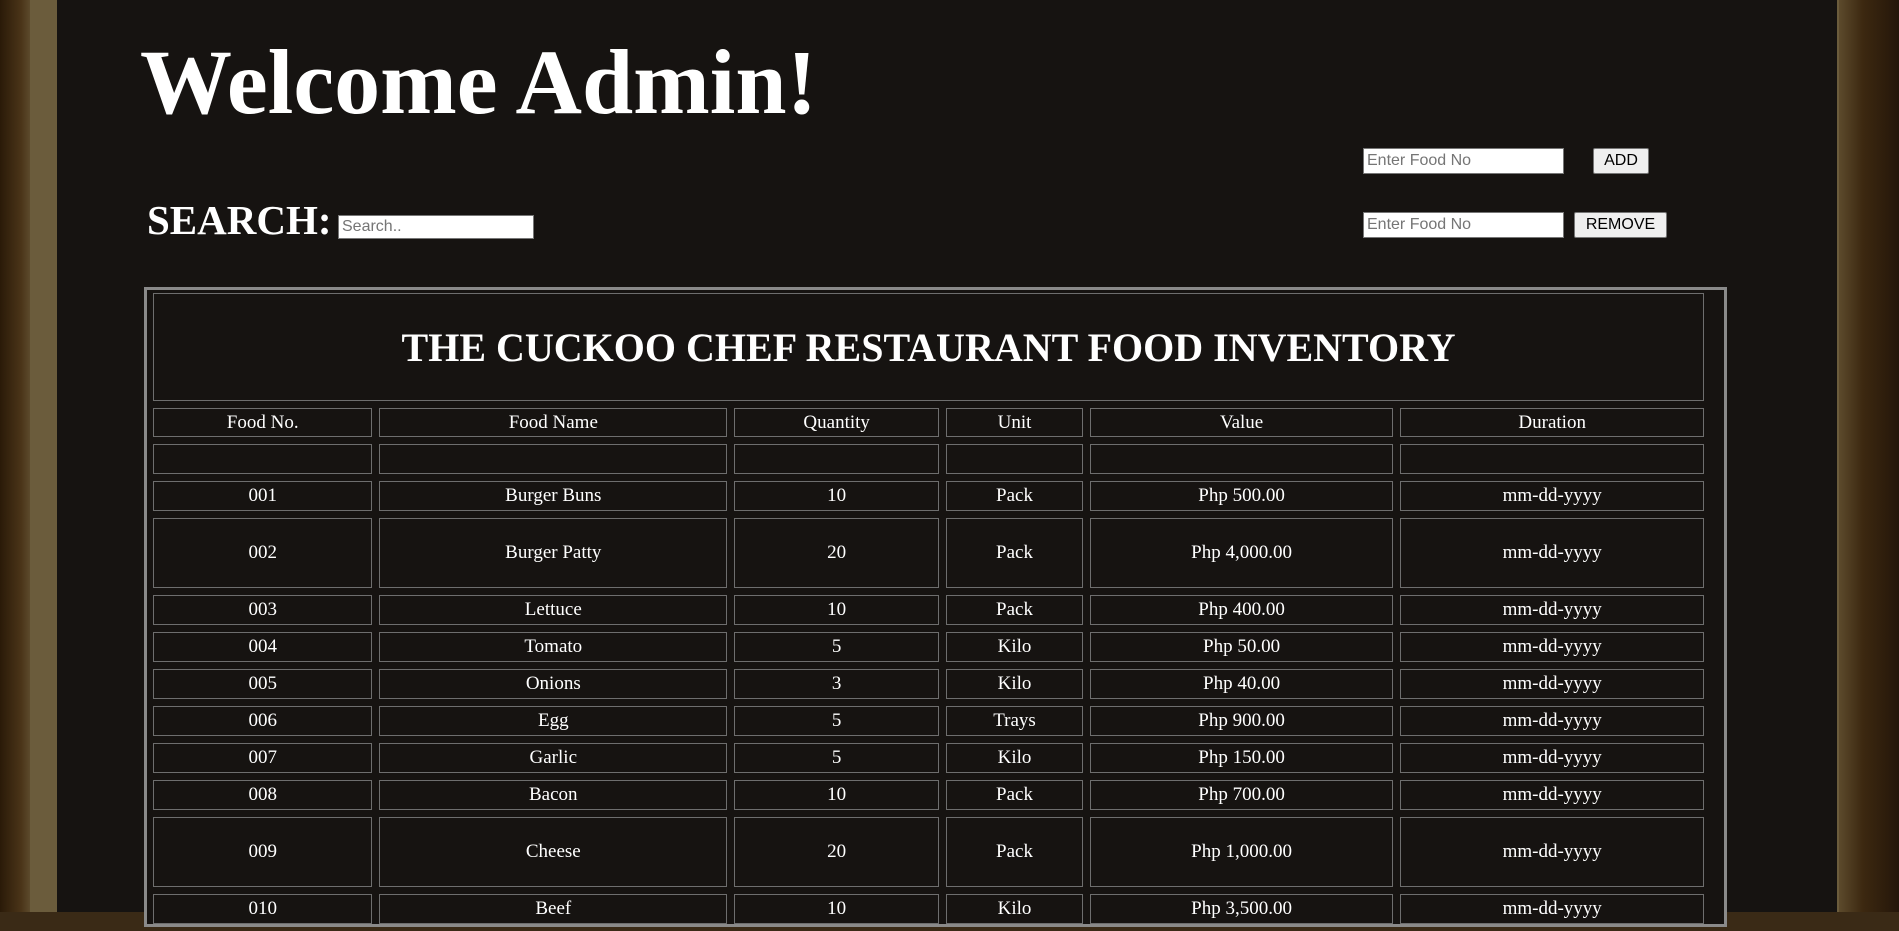 The image size is (1899, 931). I want to click on value-cell: Php 40.00, so click(1241, 684).